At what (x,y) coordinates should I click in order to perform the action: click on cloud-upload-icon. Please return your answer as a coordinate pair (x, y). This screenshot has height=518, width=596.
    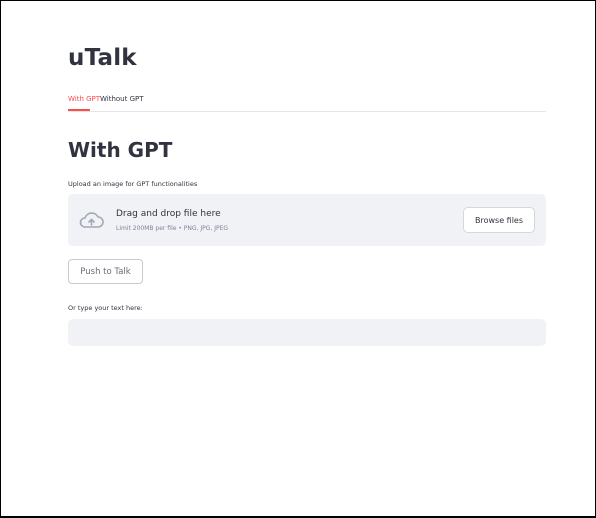
    Looking at the image, I should click on (91, 220).